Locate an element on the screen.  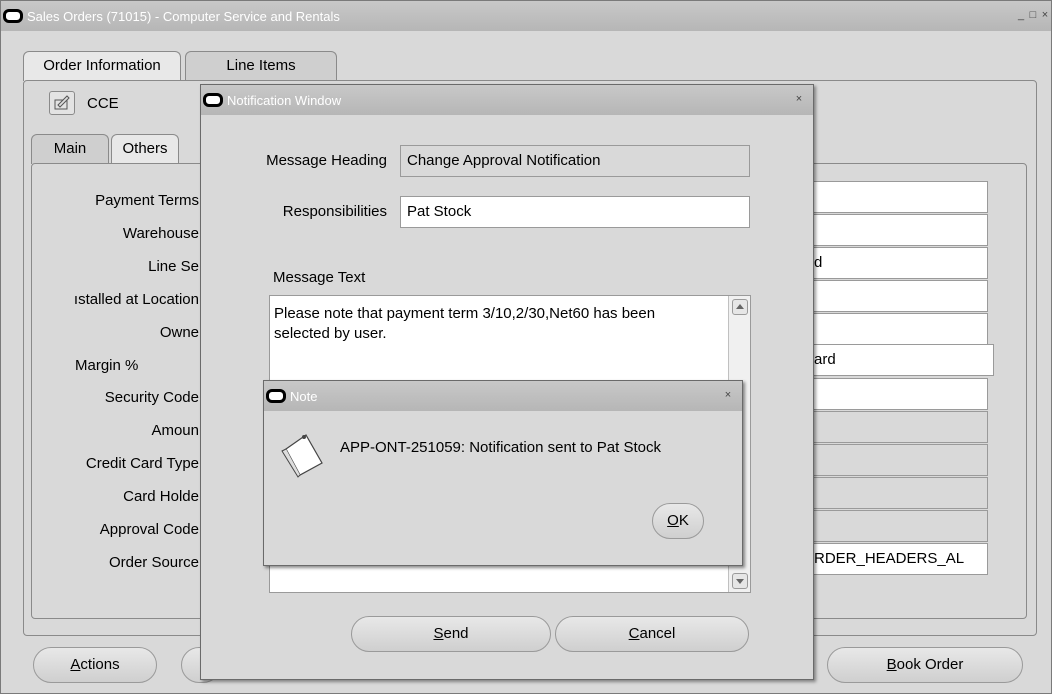
maximize-icon: □ is located at coordinates (1033, 15).